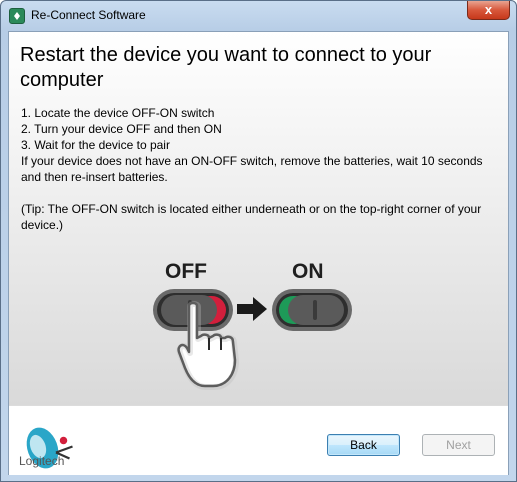 This screenshot has height=482, width=517. I want to click on app-icon, so click(17, 16).